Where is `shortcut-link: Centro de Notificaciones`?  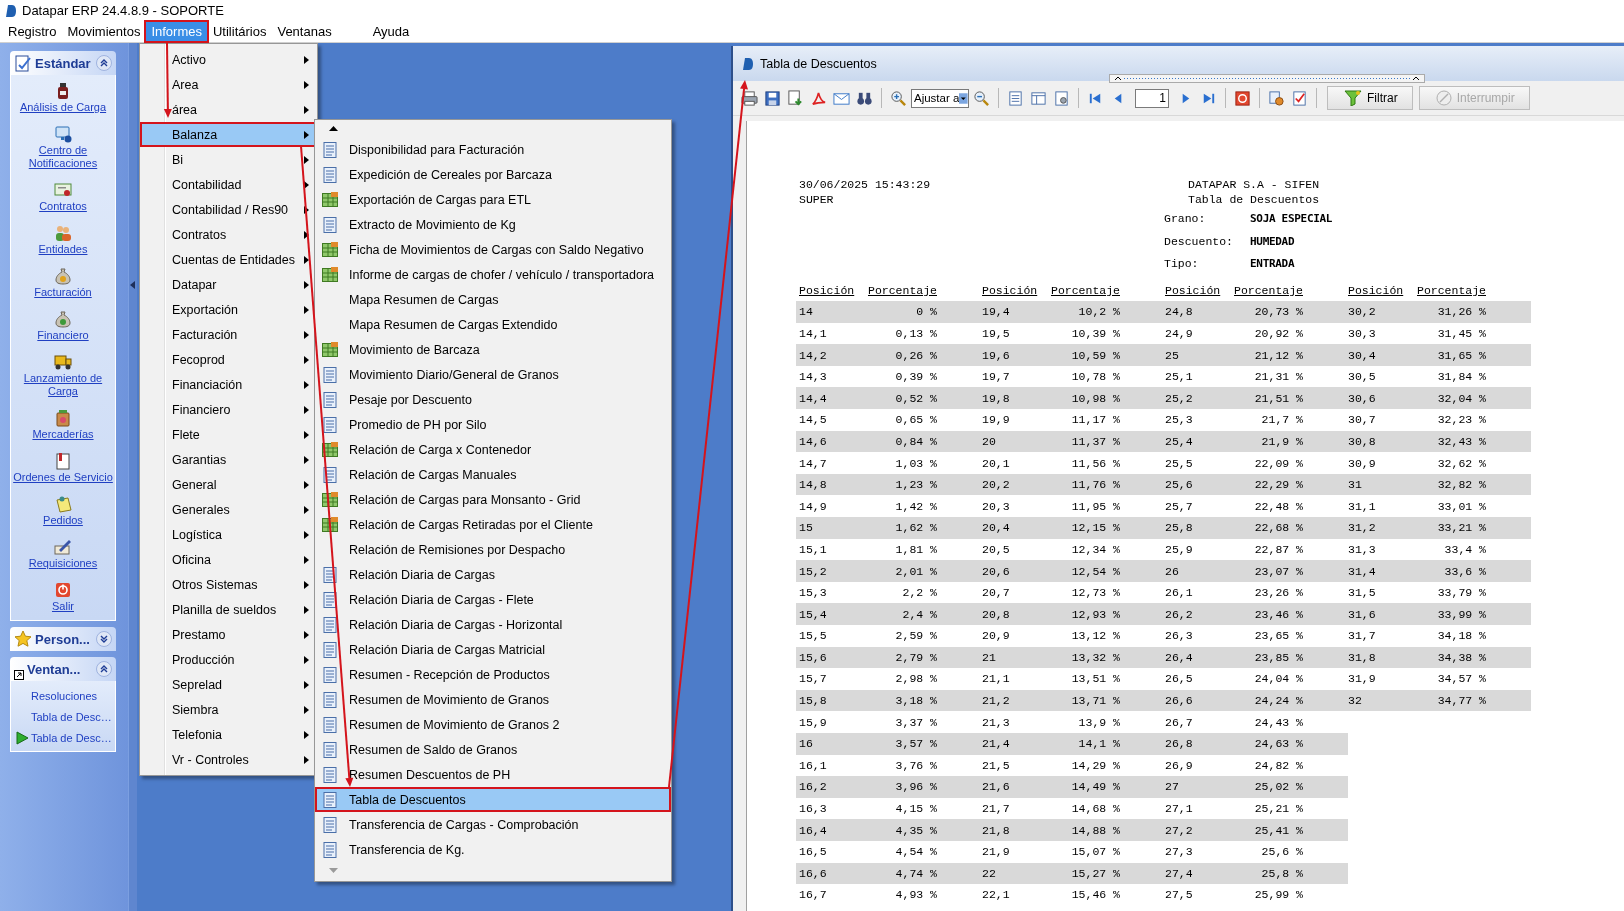
shortcut-link: Centro de Notificaciones is located at coordinates (63, 157).